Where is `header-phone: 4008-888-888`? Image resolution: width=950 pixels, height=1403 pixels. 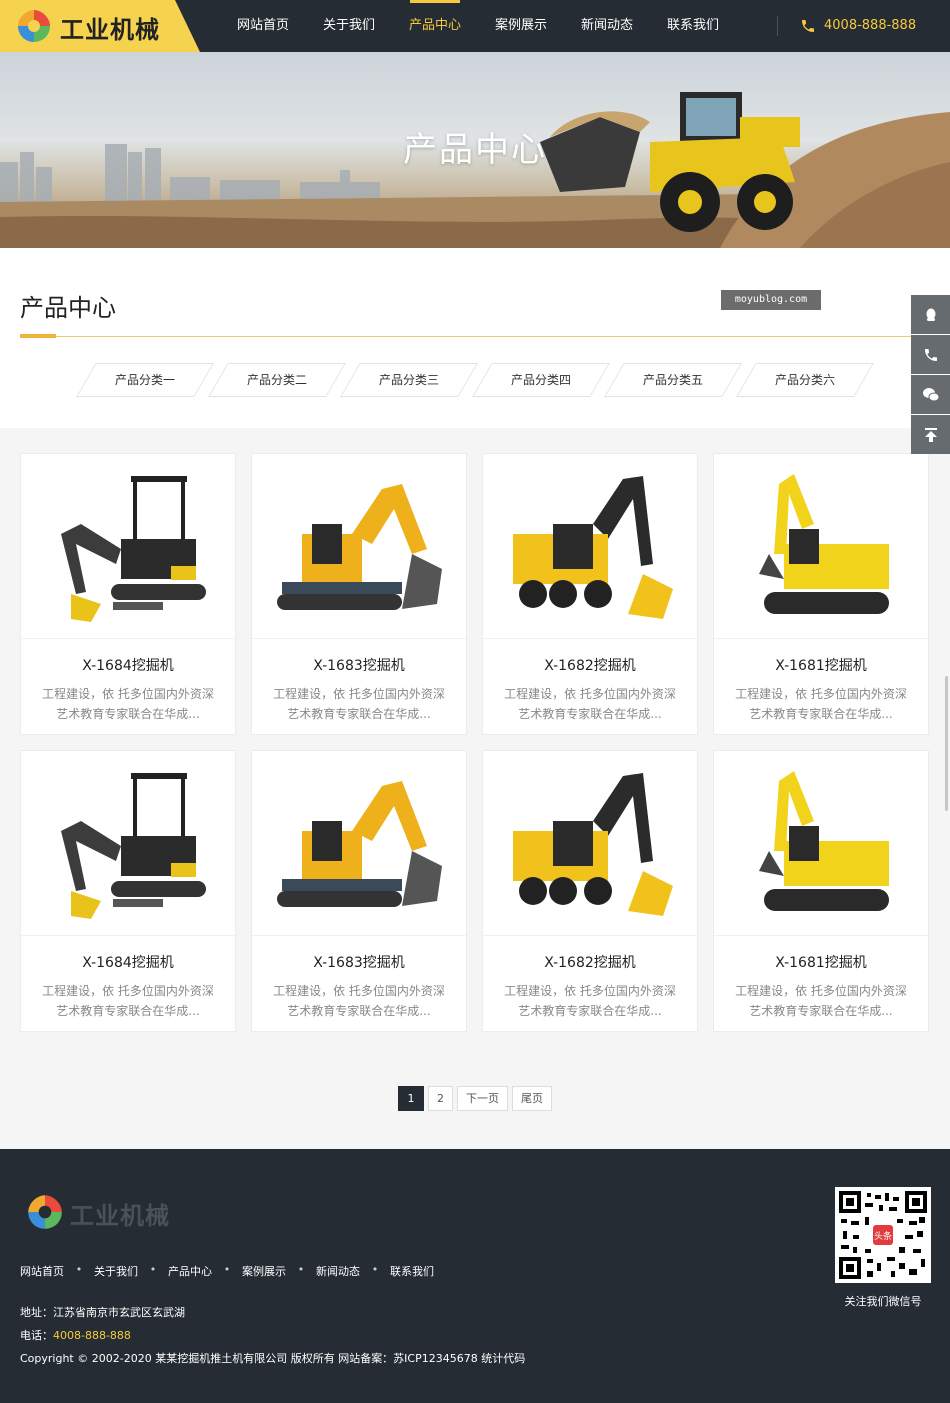
header-phone: 4008-888-888 is located at coordinates (858, 26).